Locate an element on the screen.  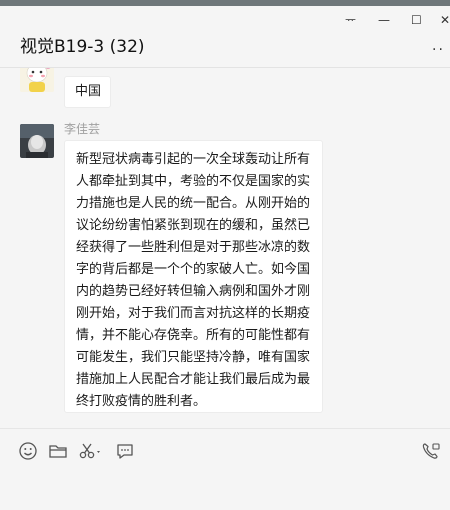
cartoon-avatar-icon is located at coordinates (37, 80).